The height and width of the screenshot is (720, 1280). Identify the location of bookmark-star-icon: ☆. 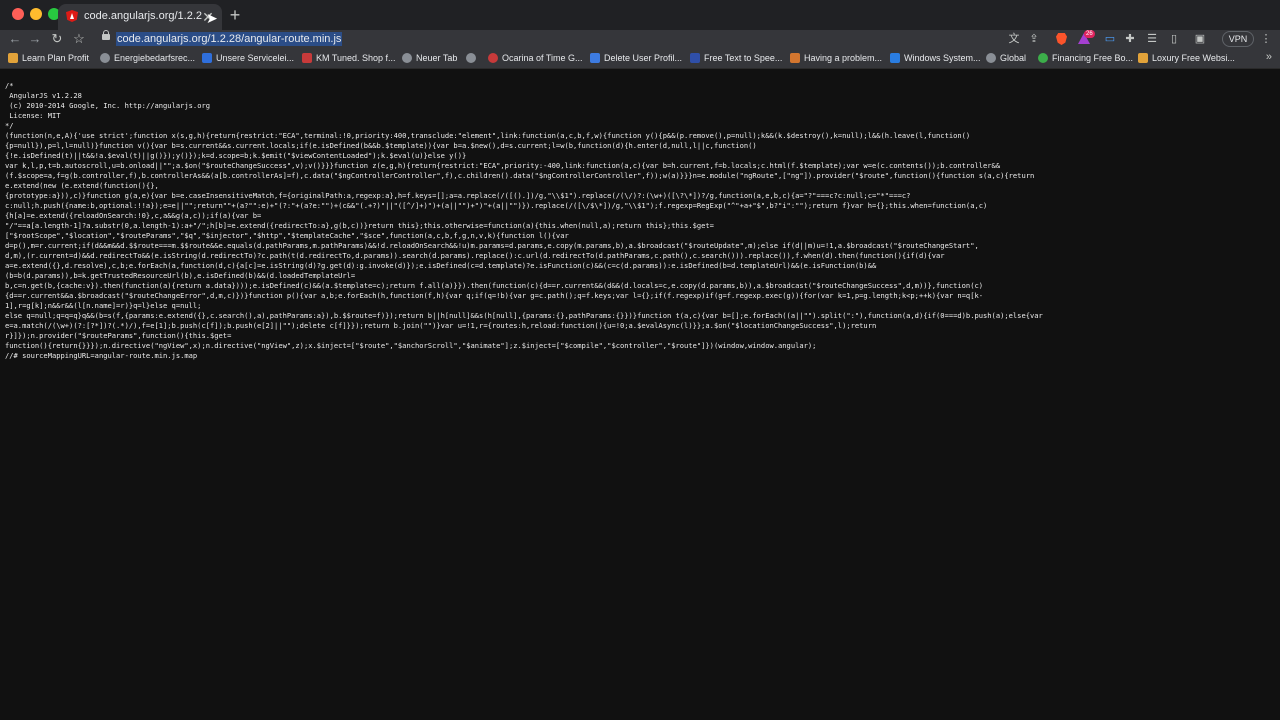
(79, 39).